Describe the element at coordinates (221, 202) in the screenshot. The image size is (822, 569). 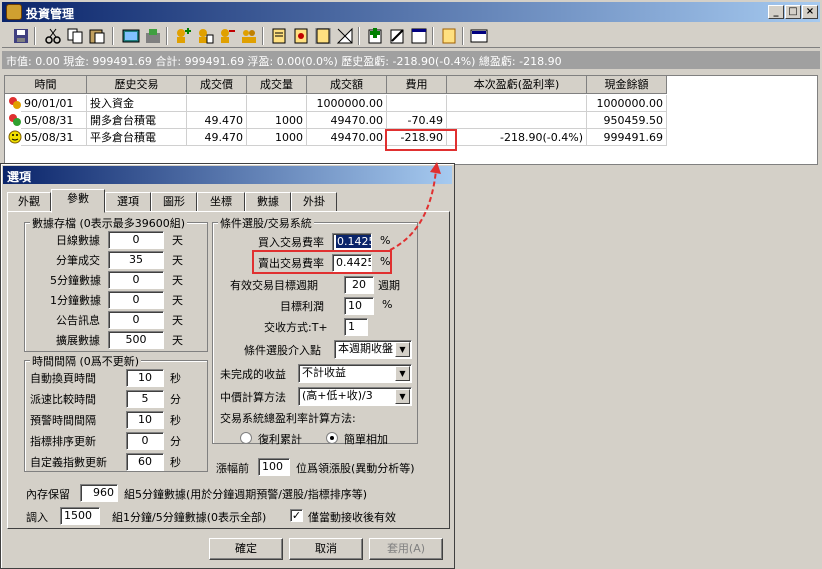
I see `tab-coordinates: 坐標` at that location.